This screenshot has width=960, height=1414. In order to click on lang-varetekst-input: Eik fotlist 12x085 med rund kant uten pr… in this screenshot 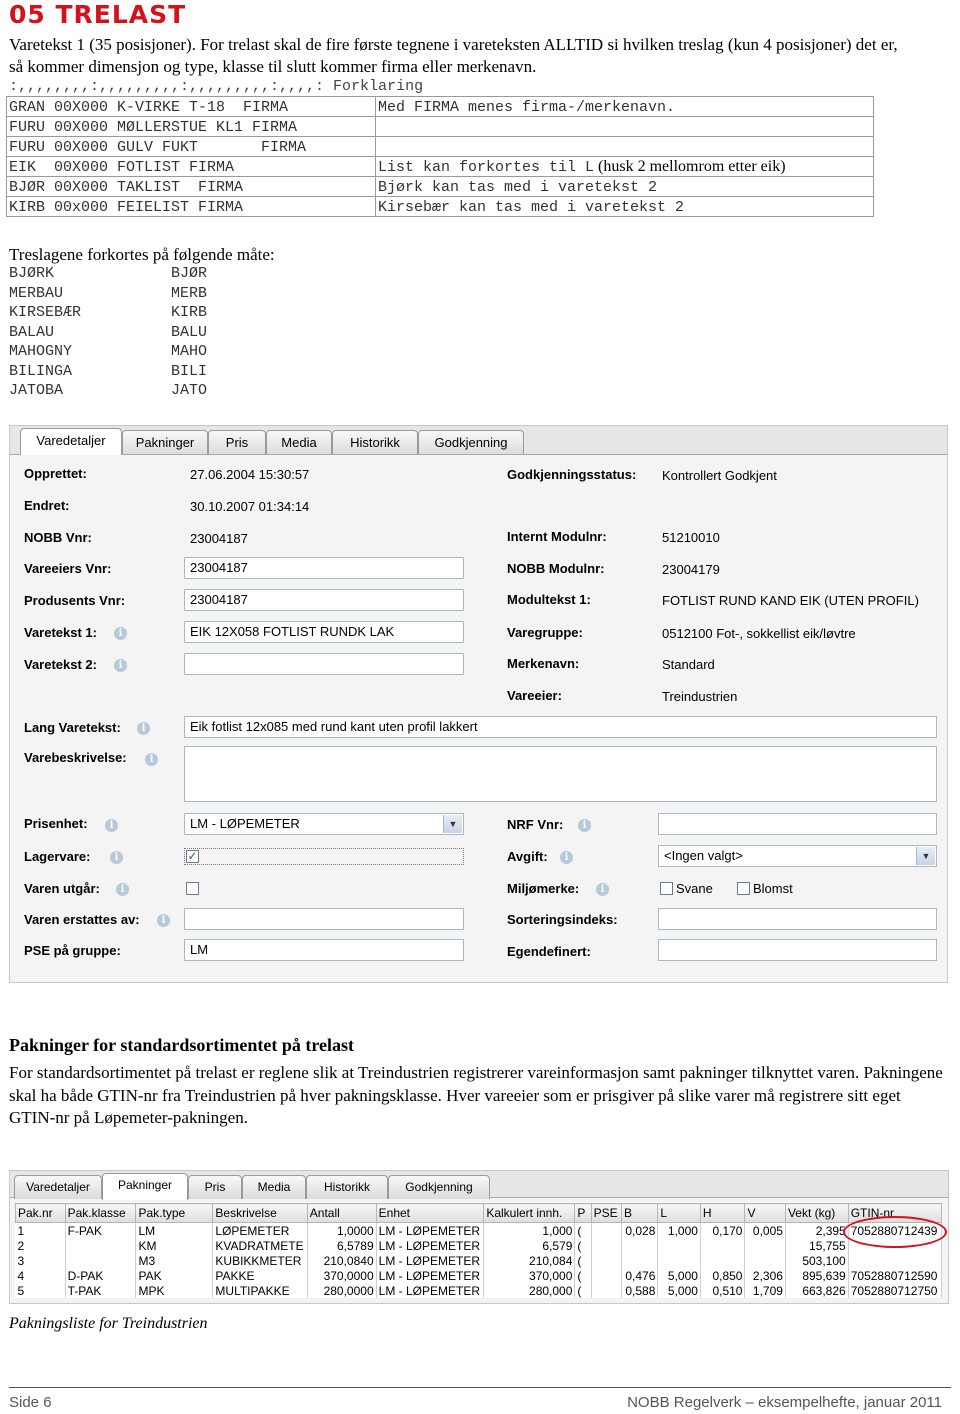, I will do `click(560, 727)`.